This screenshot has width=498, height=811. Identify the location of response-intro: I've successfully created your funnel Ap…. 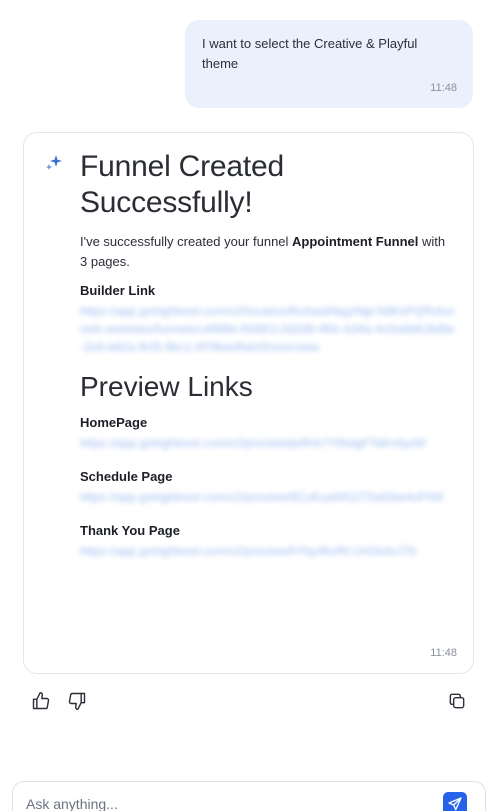
(267, 252).